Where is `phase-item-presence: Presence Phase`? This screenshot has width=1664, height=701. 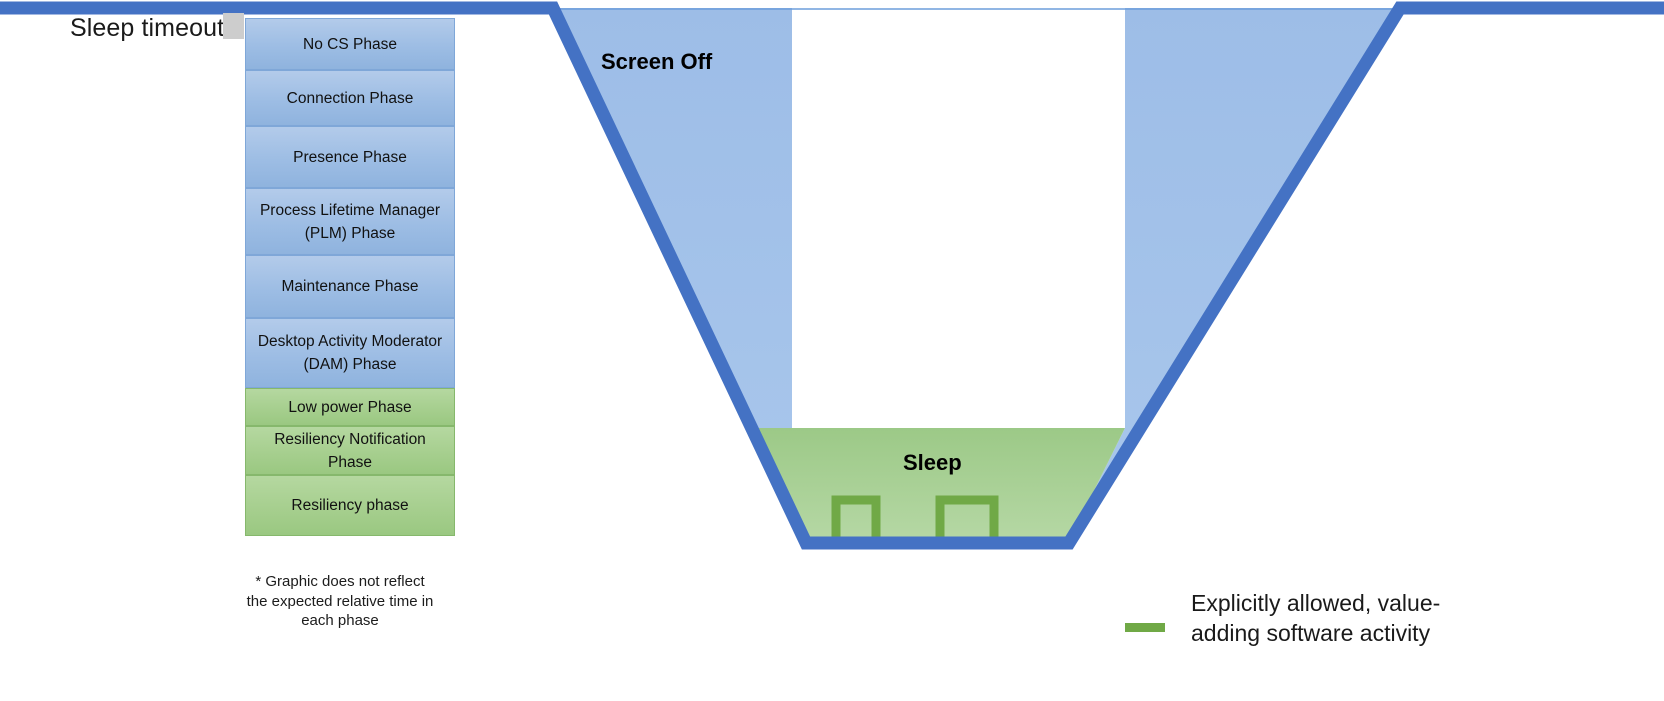
phase-item-presence: Presence Phase is located at coordinates (350, 157).